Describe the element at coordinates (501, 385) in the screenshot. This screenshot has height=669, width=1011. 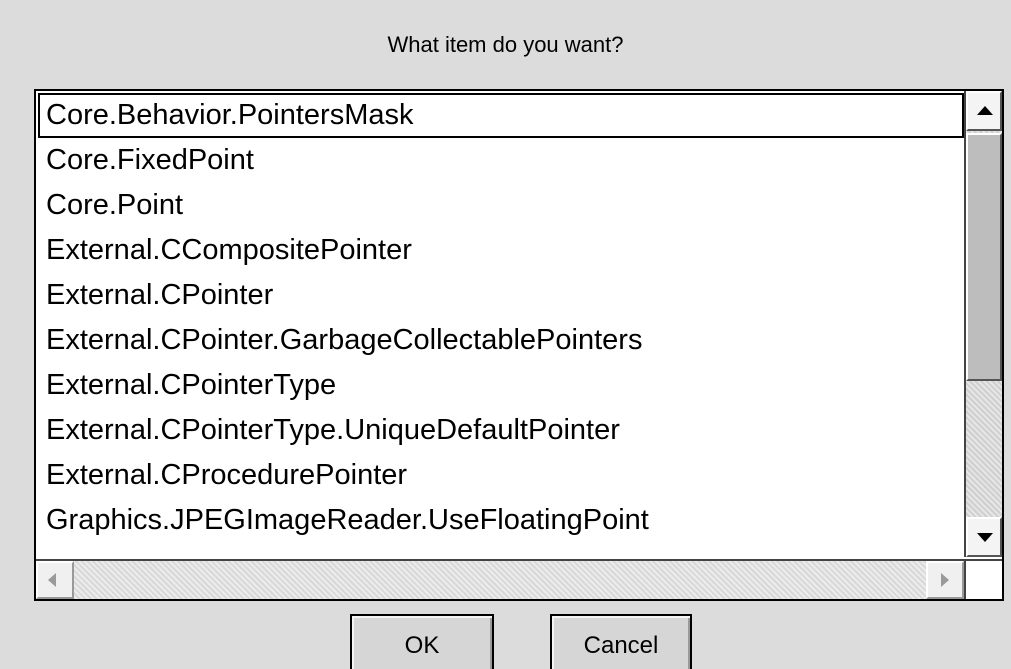
I see `list-item: External.CPointerType` at that location.